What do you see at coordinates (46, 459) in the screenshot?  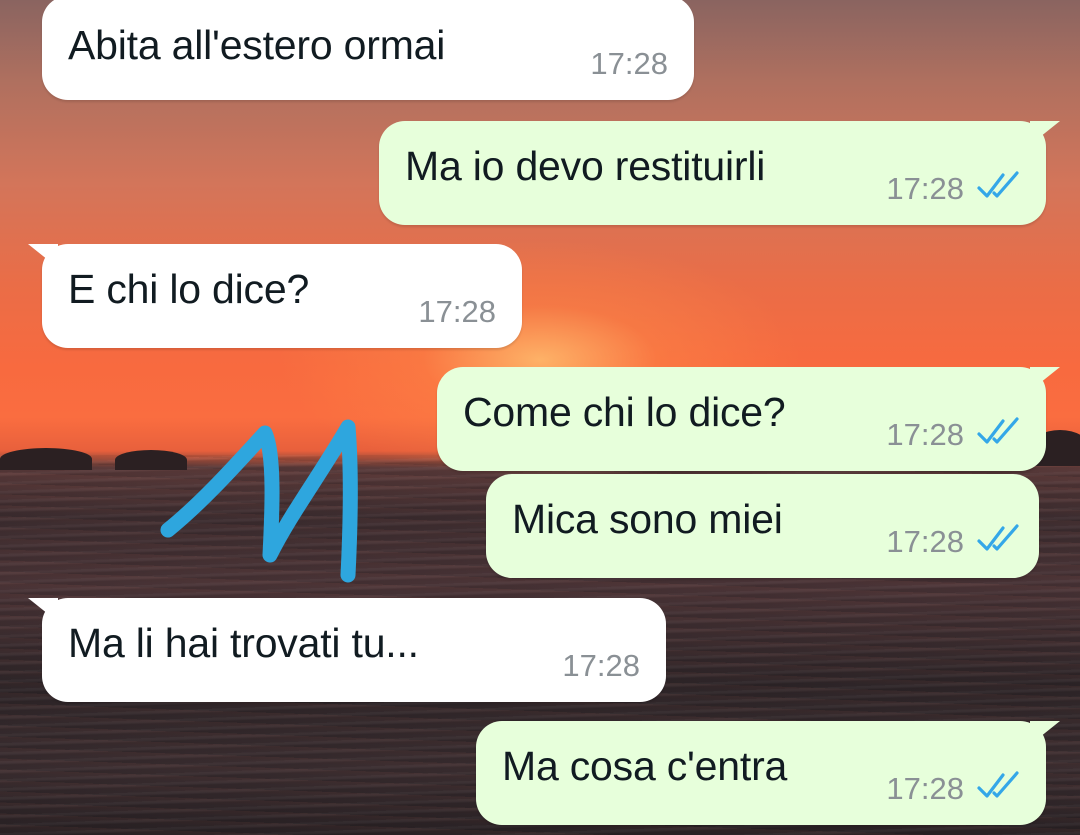 I see `wallpaper-island-left` at bounding box center [46, 459].